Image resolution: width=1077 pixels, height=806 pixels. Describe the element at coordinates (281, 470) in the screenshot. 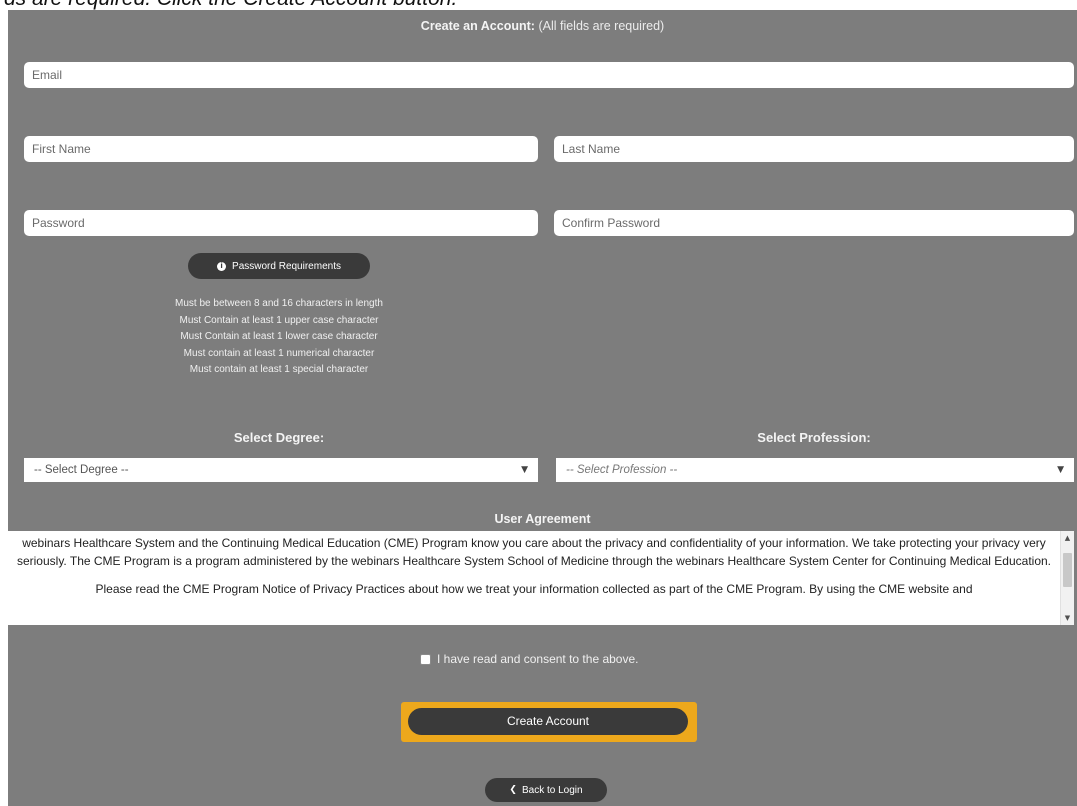

I see `degree-select: -- Select Degree -- ▼` at that location.